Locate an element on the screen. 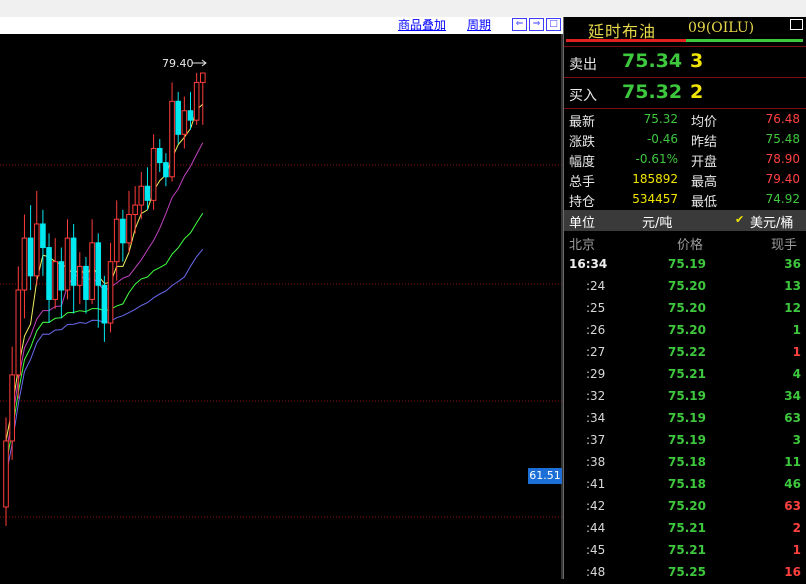 The image size is (806, 584). tick-volume: 3 is located at coordinates (796, 440).